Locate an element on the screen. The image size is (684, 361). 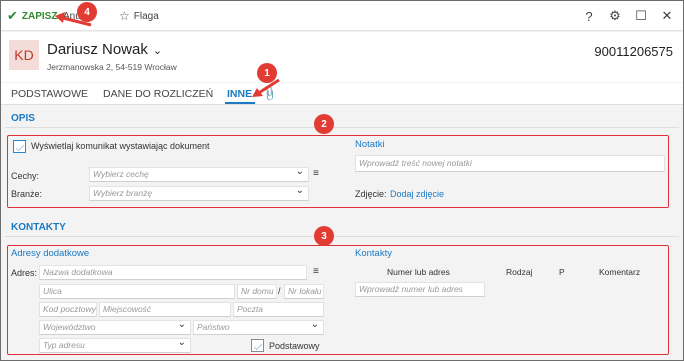
photo-label: Zdjęcie: is located at coordinates (371, 194).